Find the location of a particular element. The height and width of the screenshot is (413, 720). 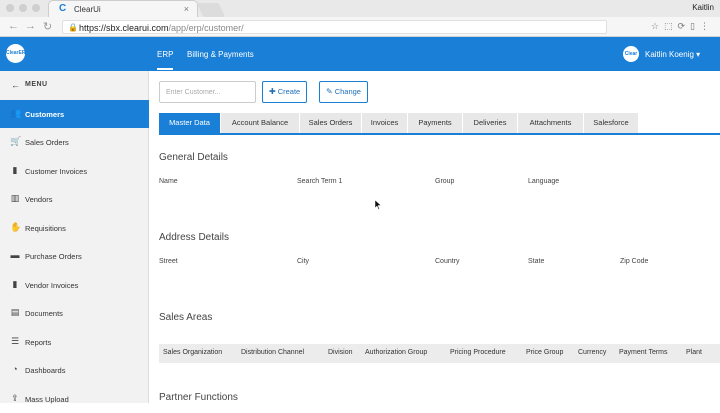

nav-erp: ERP is located at coordinates (165, 60).